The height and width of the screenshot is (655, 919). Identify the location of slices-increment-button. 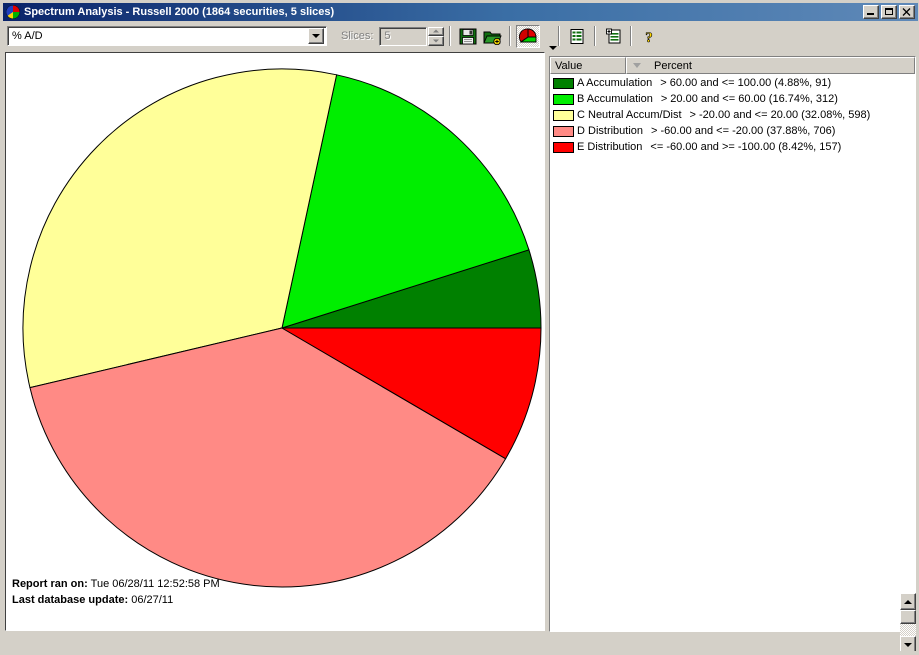
(436, 31).